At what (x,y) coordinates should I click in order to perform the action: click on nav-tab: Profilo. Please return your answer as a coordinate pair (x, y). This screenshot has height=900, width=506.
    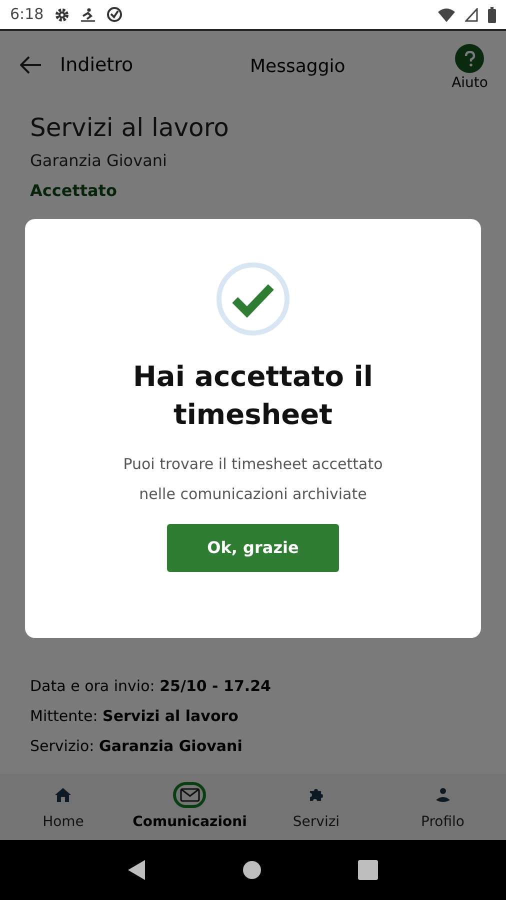
    Looking at the image, I should click on (443, 807).